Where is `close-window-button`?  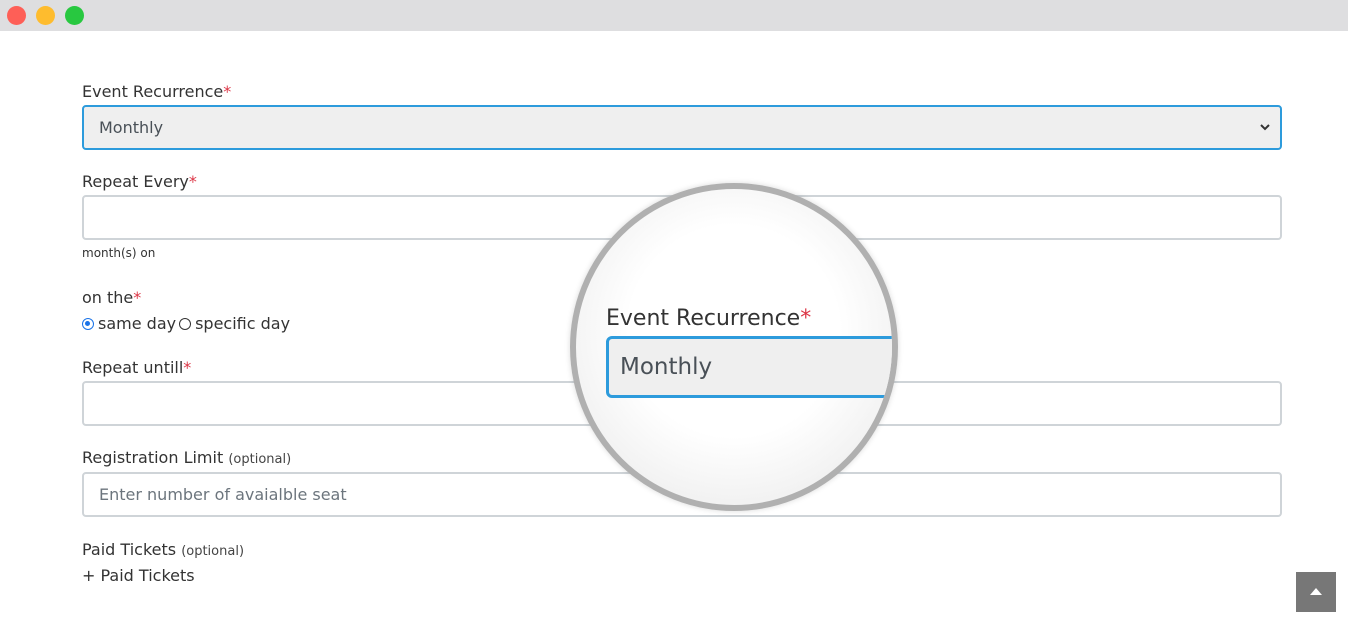 close-window-button is located at coordinates (16, 15).